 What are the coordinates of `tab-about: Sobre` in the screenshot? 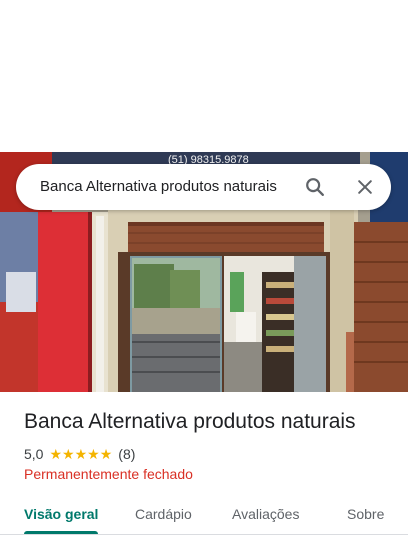 It's located at (365, 514).